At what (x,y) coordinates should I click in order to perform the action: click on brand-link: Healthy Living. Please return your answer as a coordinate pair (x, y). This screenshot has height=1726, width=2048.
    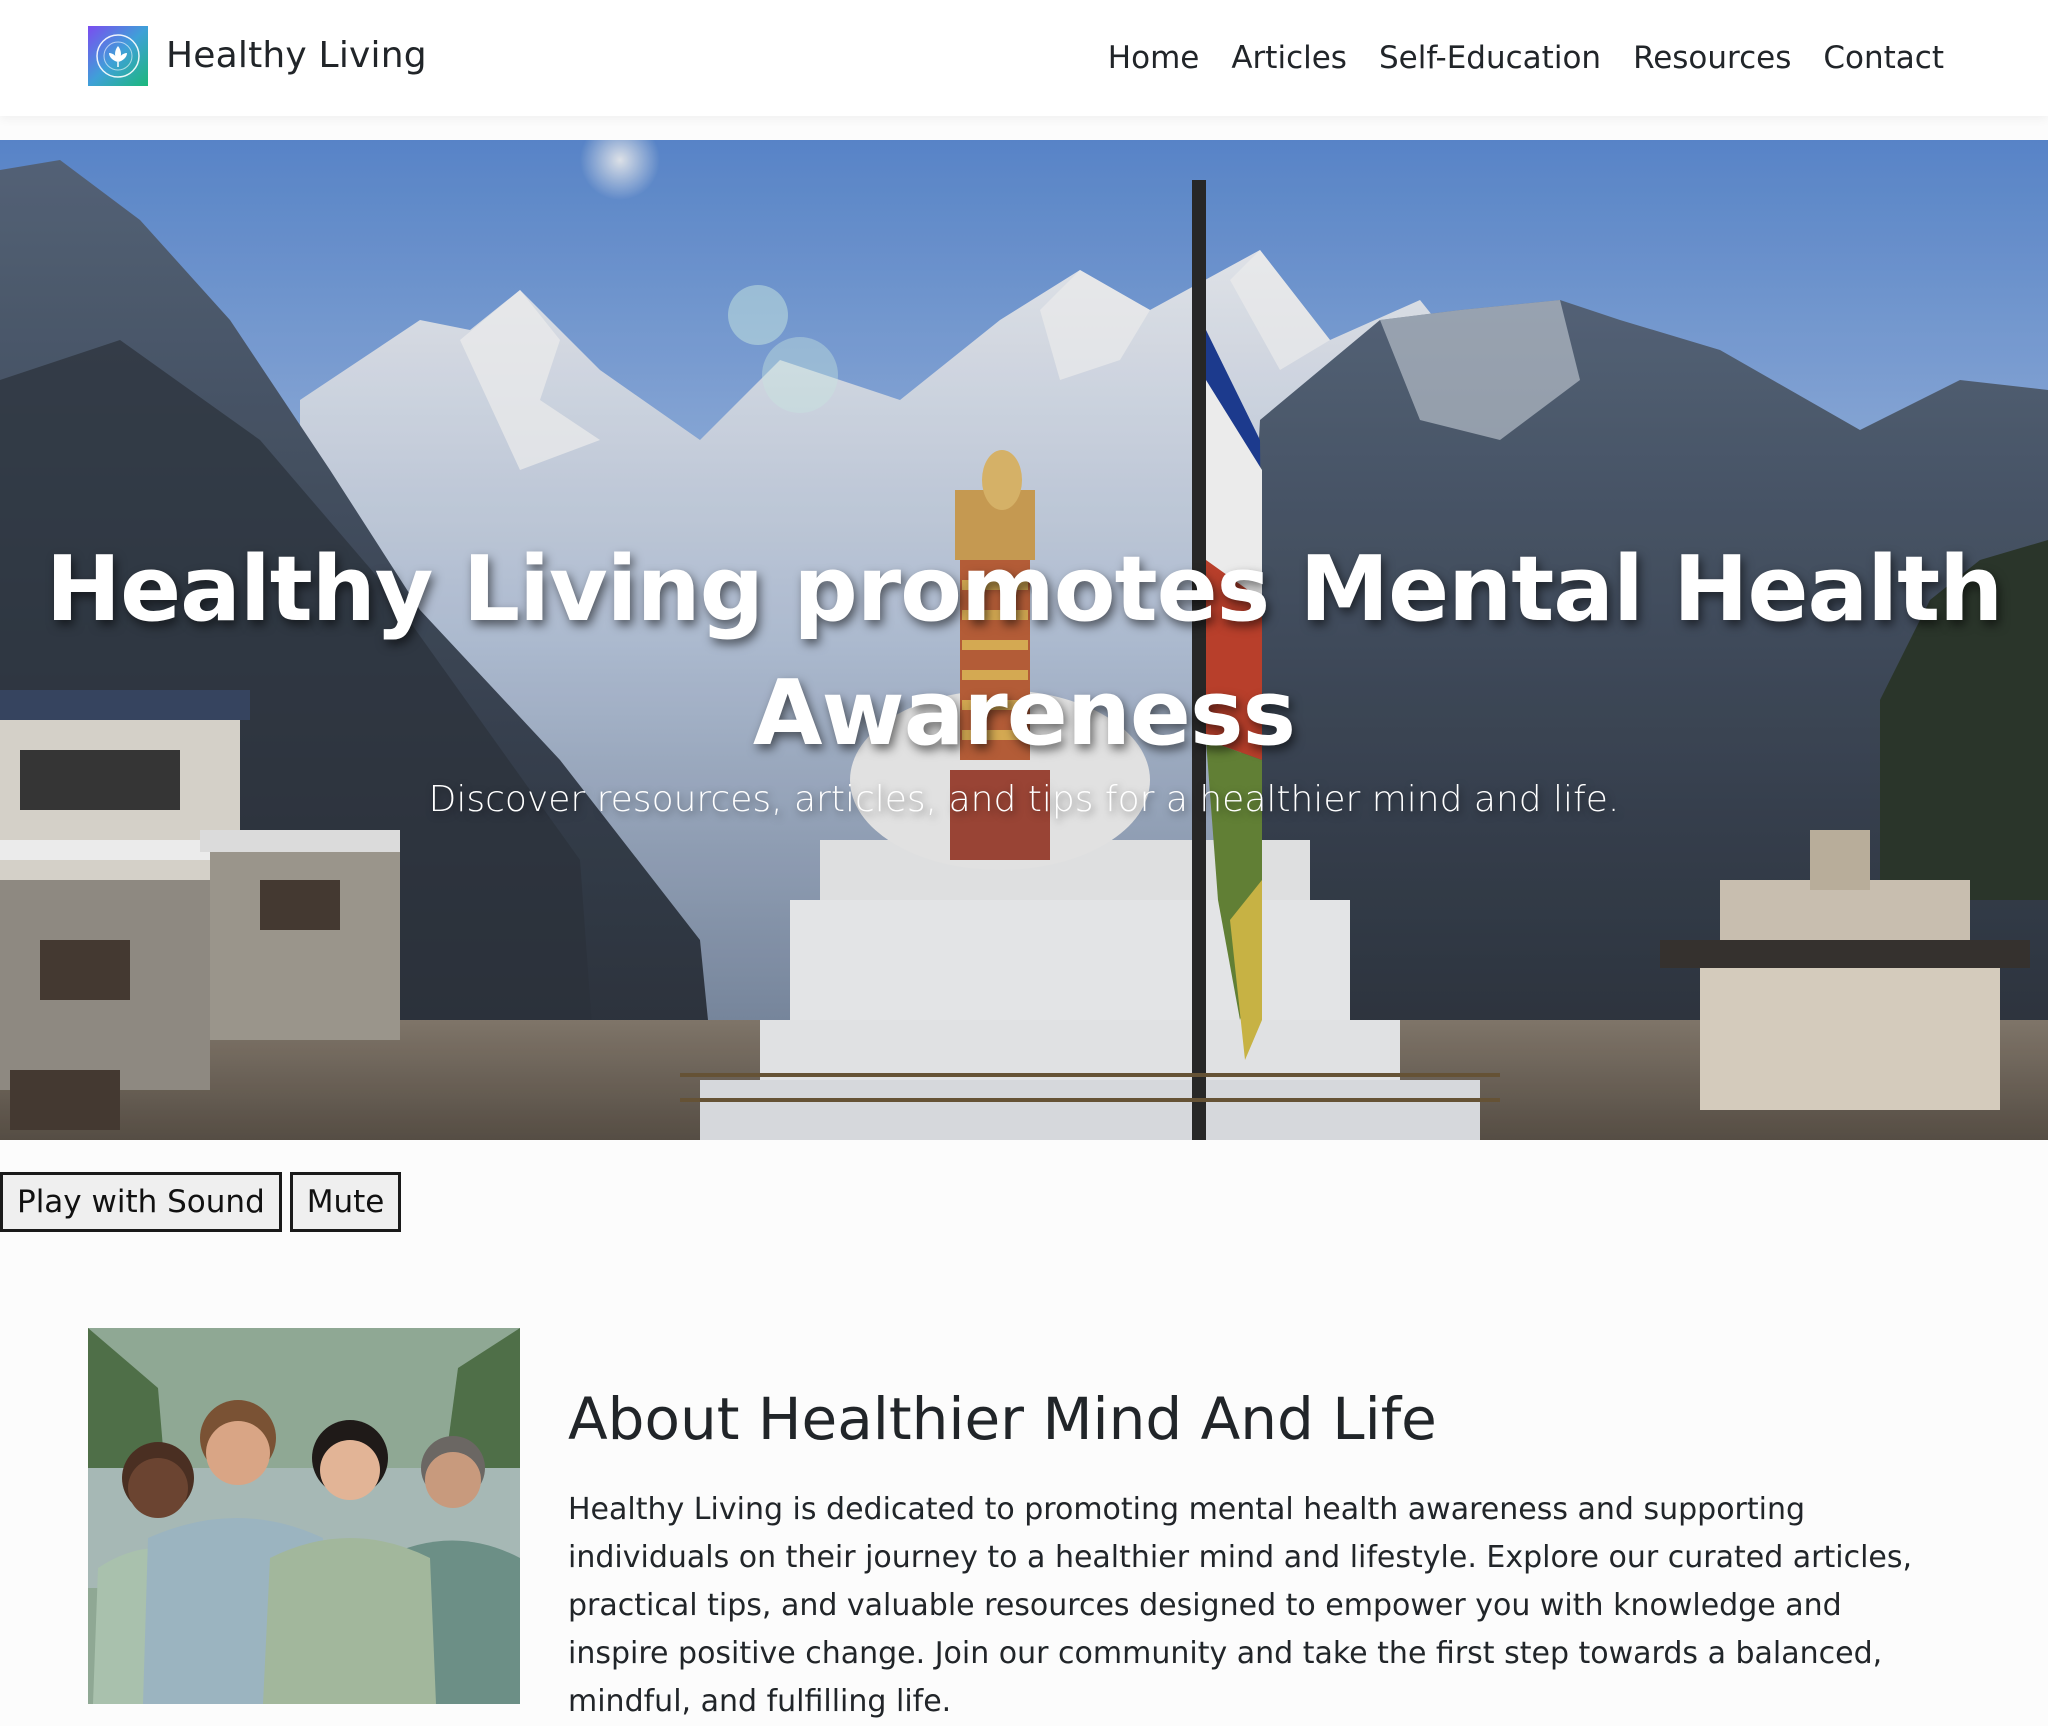
    Looking at the image, I should click on (257, 56).